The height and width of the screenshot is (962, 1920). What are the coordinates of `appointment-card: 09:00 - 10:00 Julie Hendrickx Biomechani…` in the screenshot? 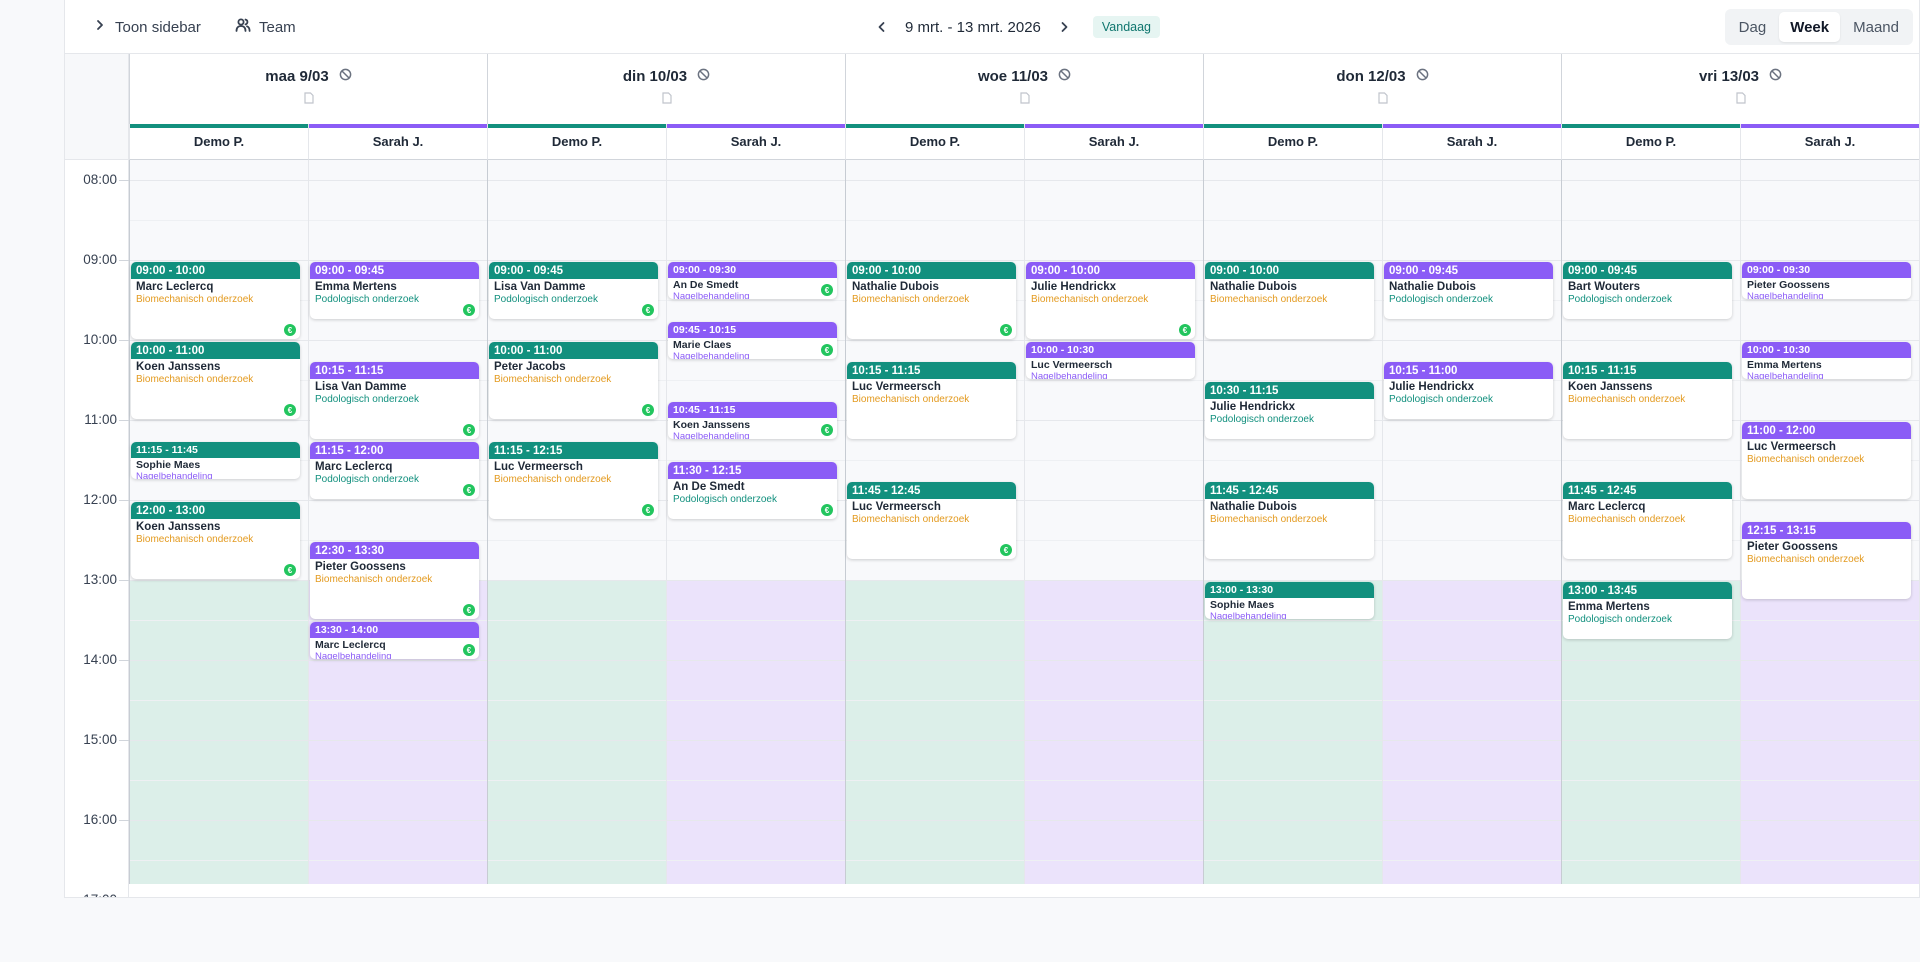 It's located at (1110, 300).